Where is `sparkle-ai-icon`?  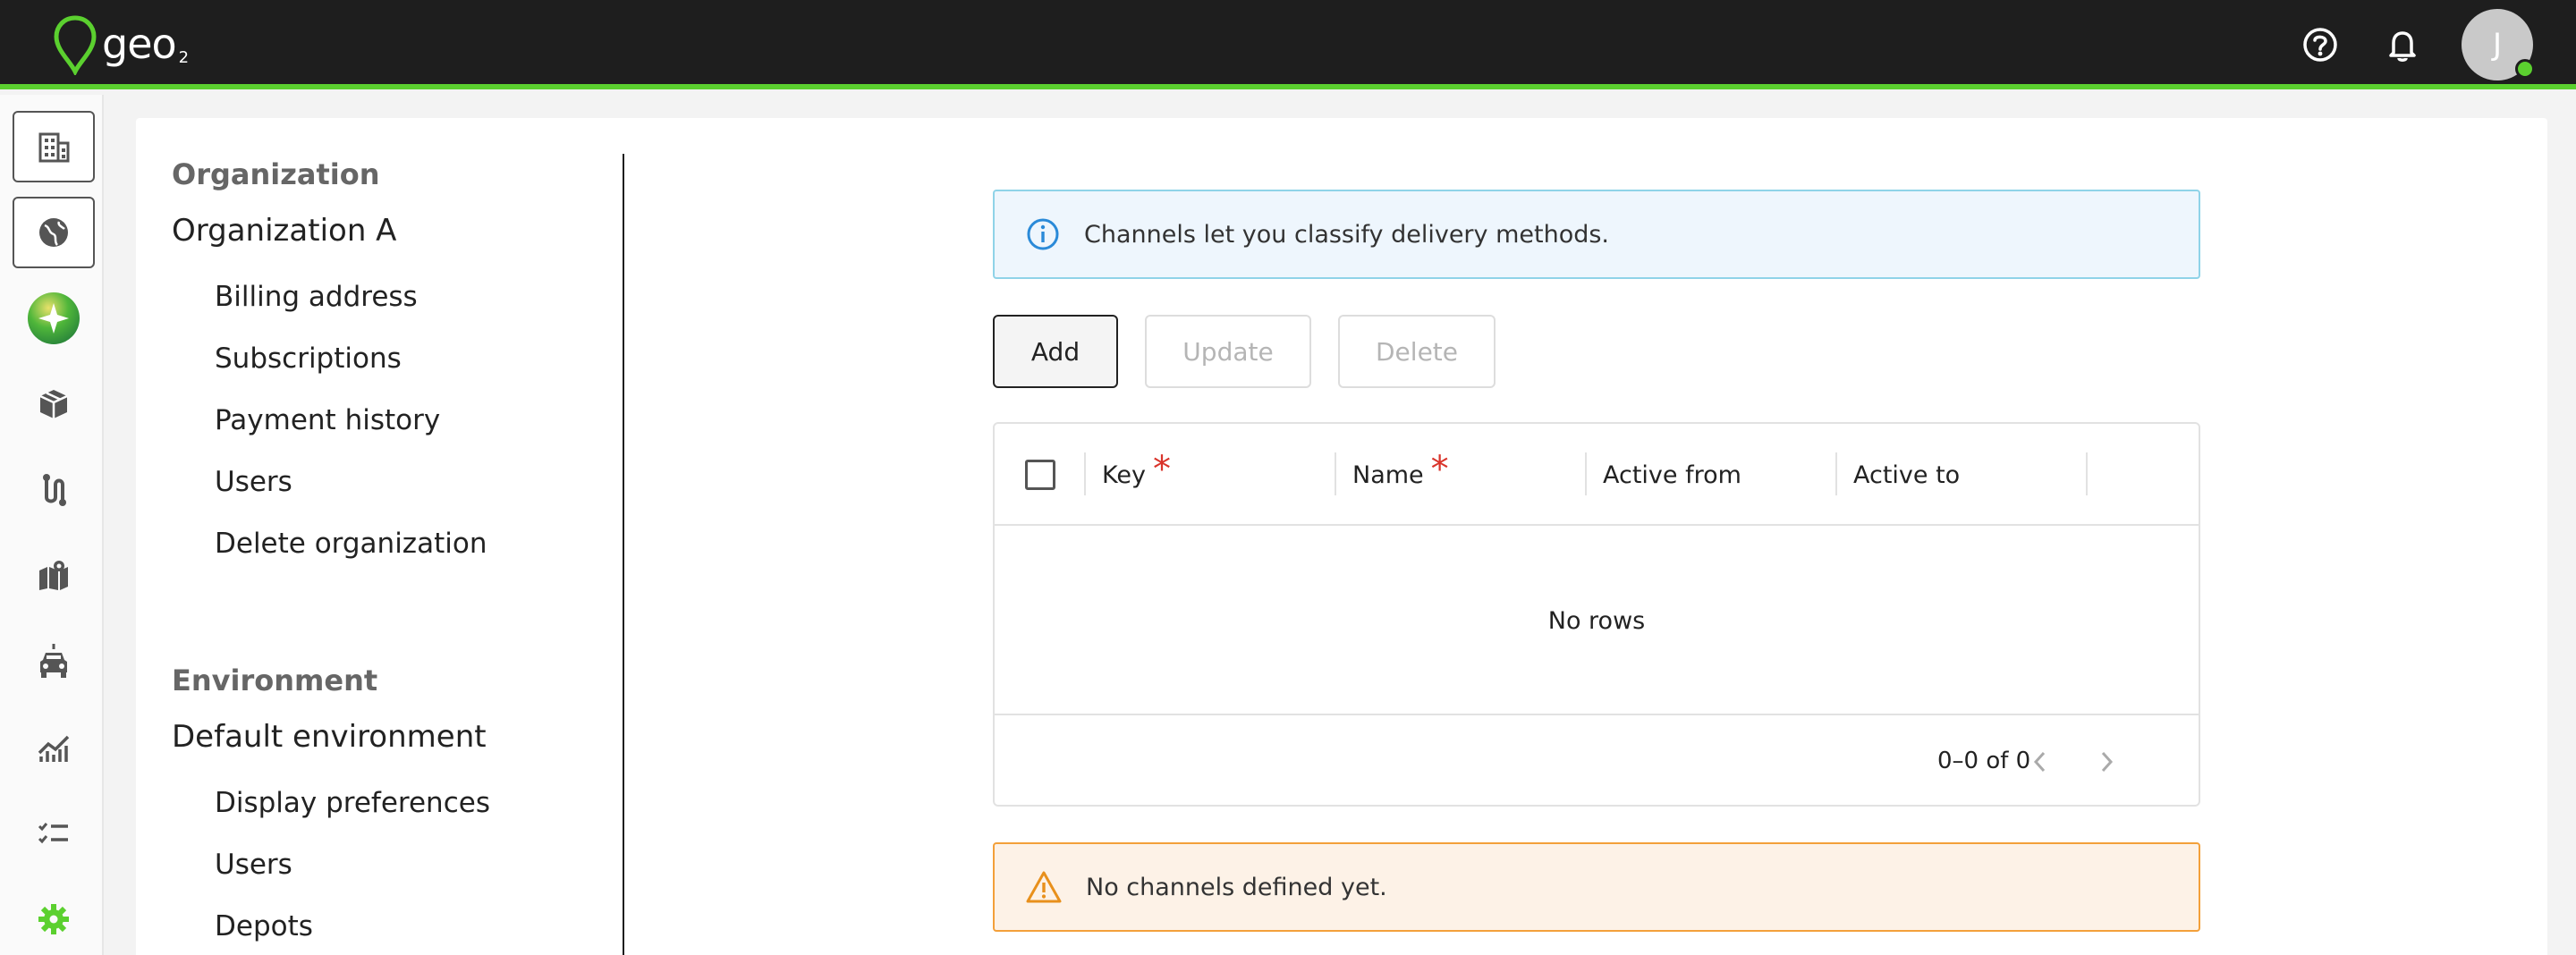
sparkle-ai-icon is located at coordinates (54, 319).